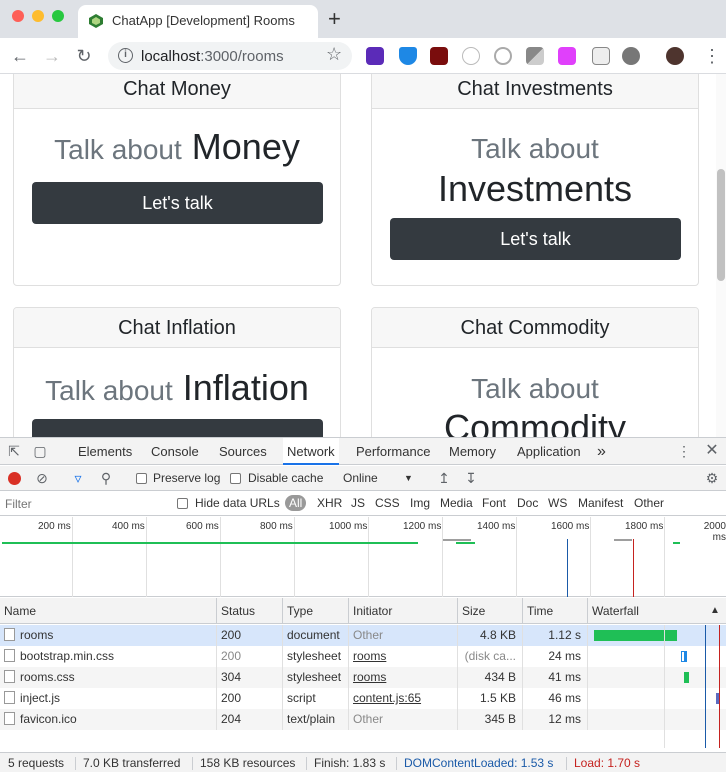  I want to click on extension-apollo-icon, so click(567, 56).